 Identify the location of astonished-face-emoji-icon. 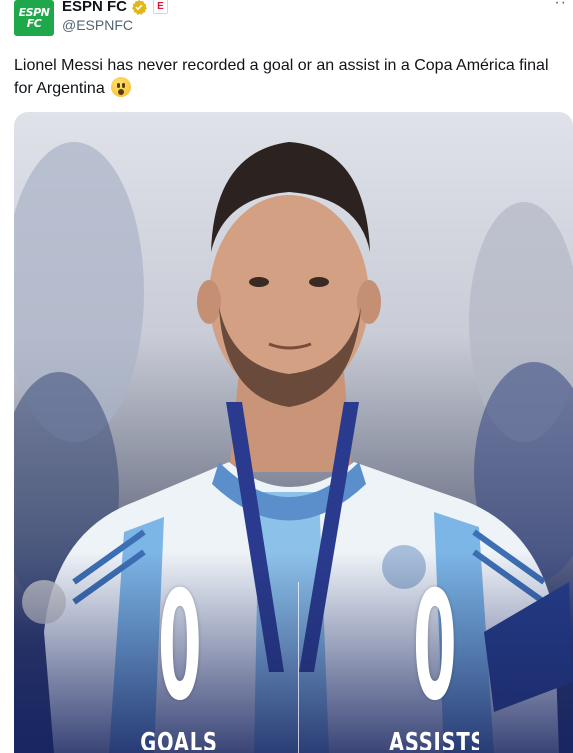
(121, 87).